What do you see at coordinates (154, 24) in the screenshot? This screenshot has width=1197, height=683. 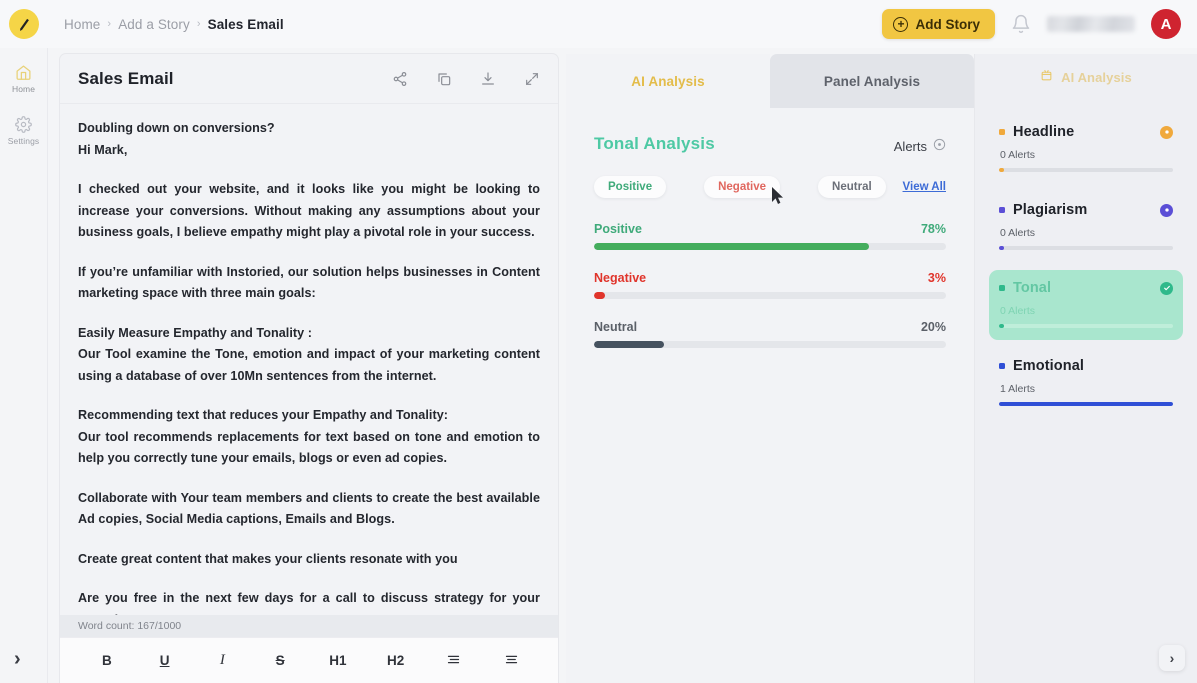 I see `breadcrumb-item-add-a-story: Add a Story` at bounding box center [154, 24].